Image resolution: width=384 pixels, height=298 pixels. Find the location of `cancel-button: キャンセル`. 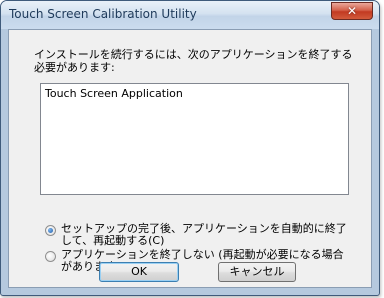

cancel-button: キャンセル is located at coordinates (257, 272).